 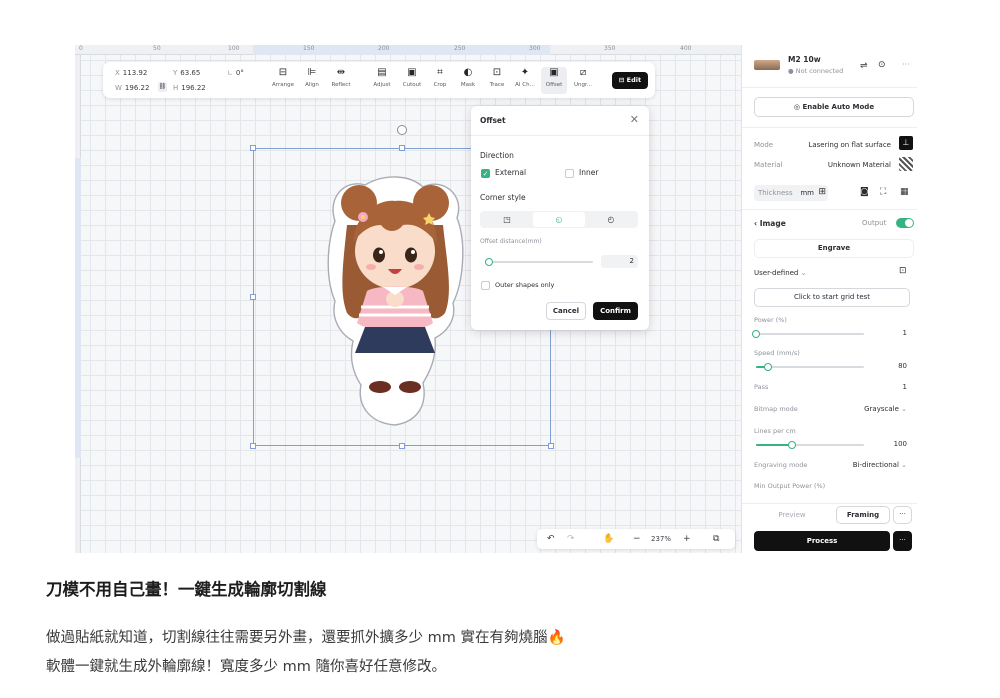 What do you see at coordinates (829, 87) in the screenshot?
I see `divider` at bounding box center [829, 87].